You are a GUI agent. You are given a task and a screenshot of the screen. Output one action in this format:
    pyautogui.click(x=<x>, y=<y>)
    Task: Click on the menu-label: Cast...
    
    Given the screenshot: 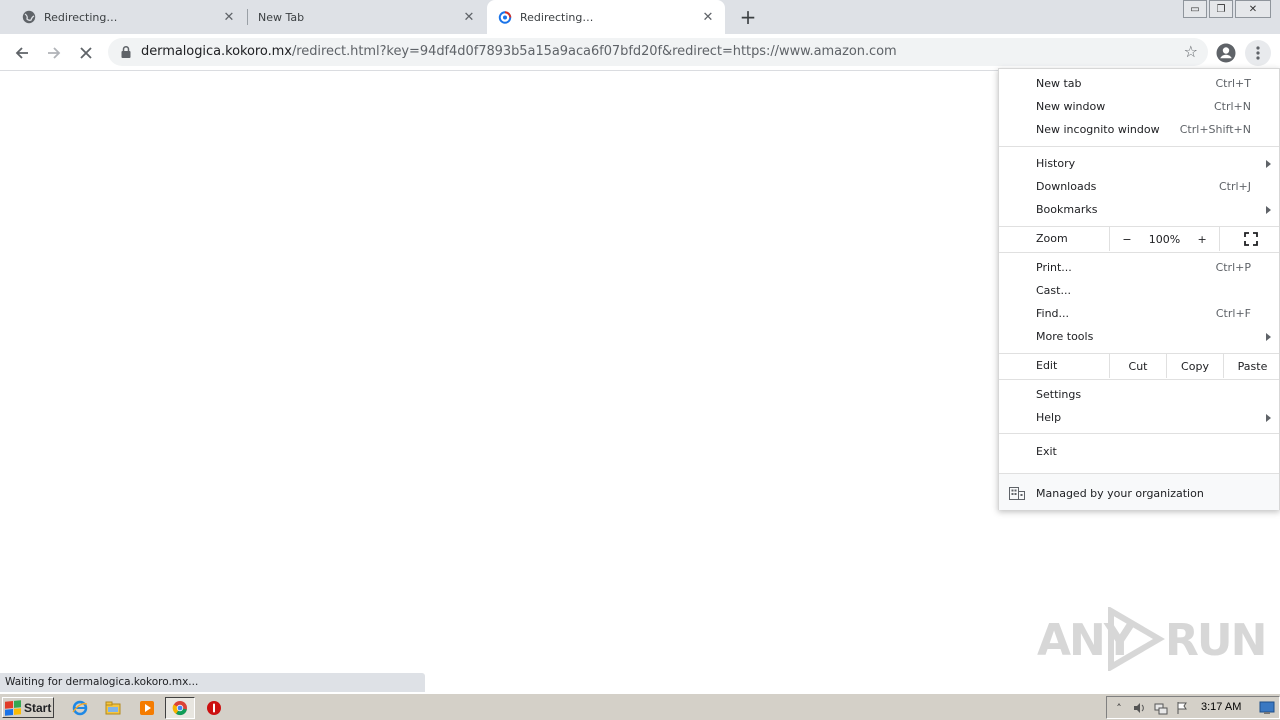 What is the action you would take?
    pyautogui.click(x=1053, y=290)
    